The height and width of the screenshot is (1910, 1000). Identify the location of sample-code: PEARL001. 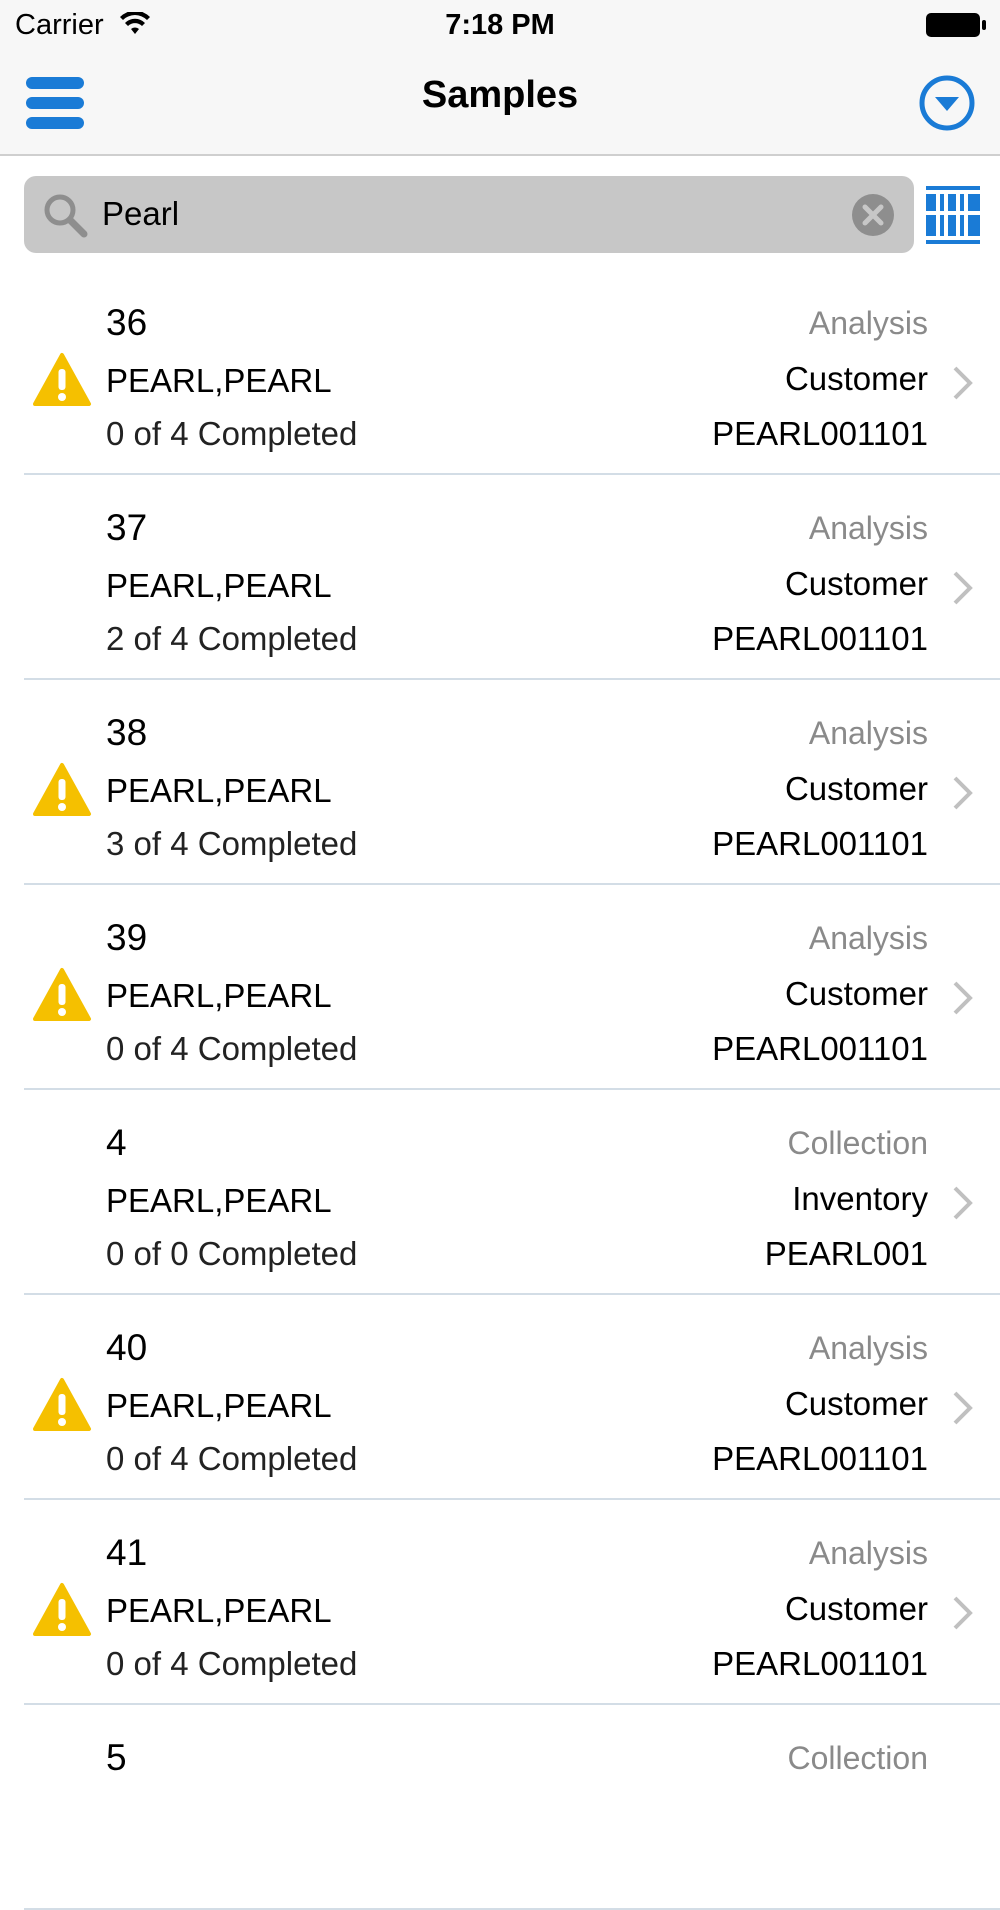
(846, 1253).